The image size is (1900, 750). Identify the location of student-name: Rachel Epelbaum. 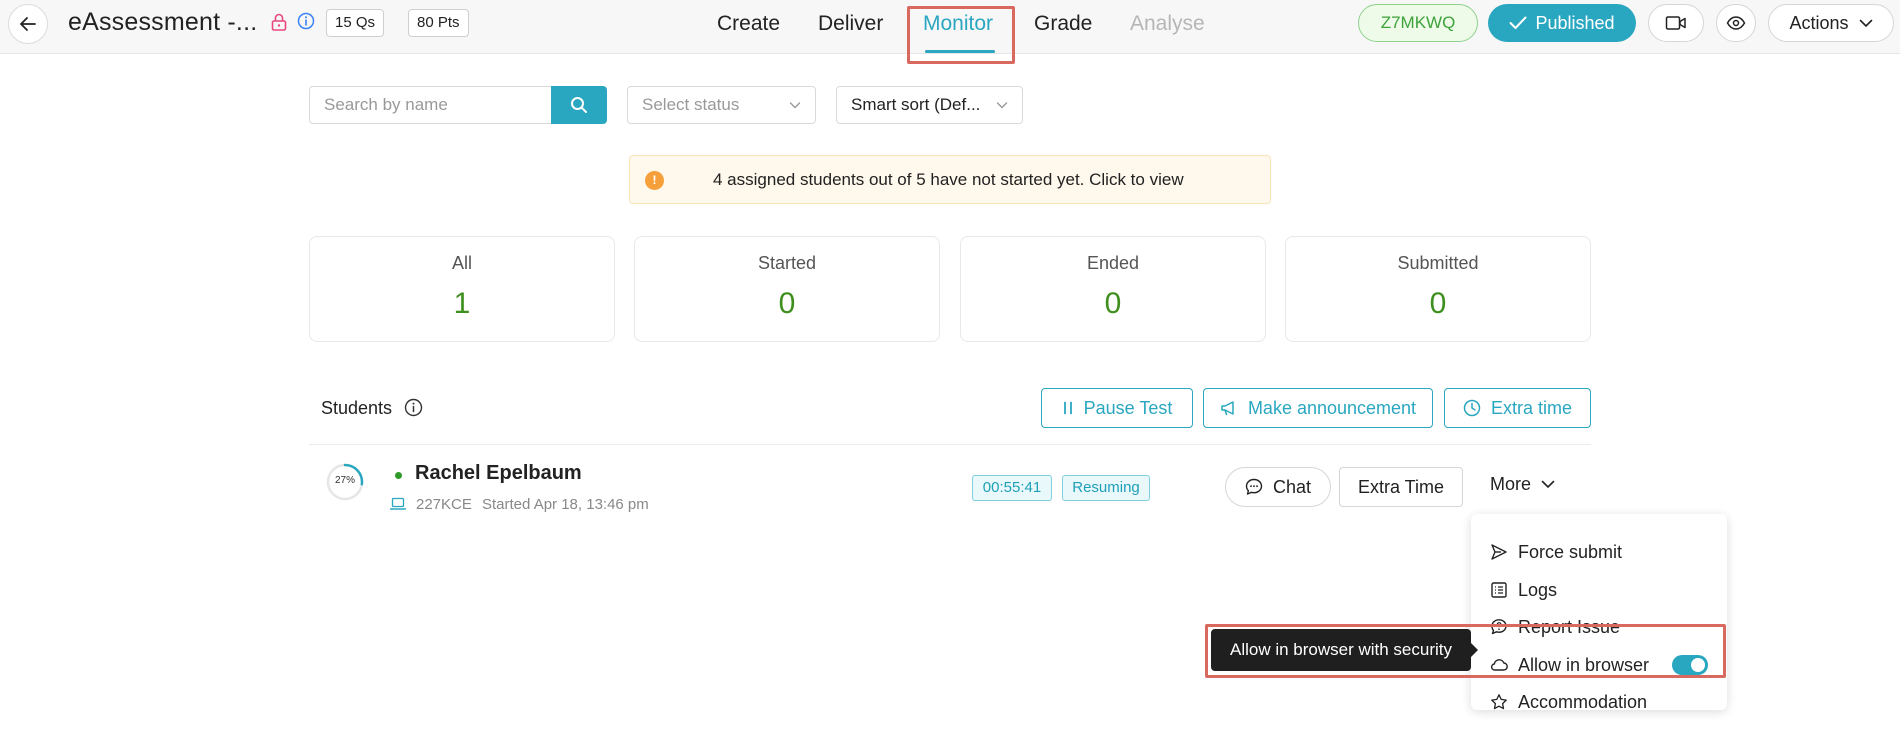
(498, 473).